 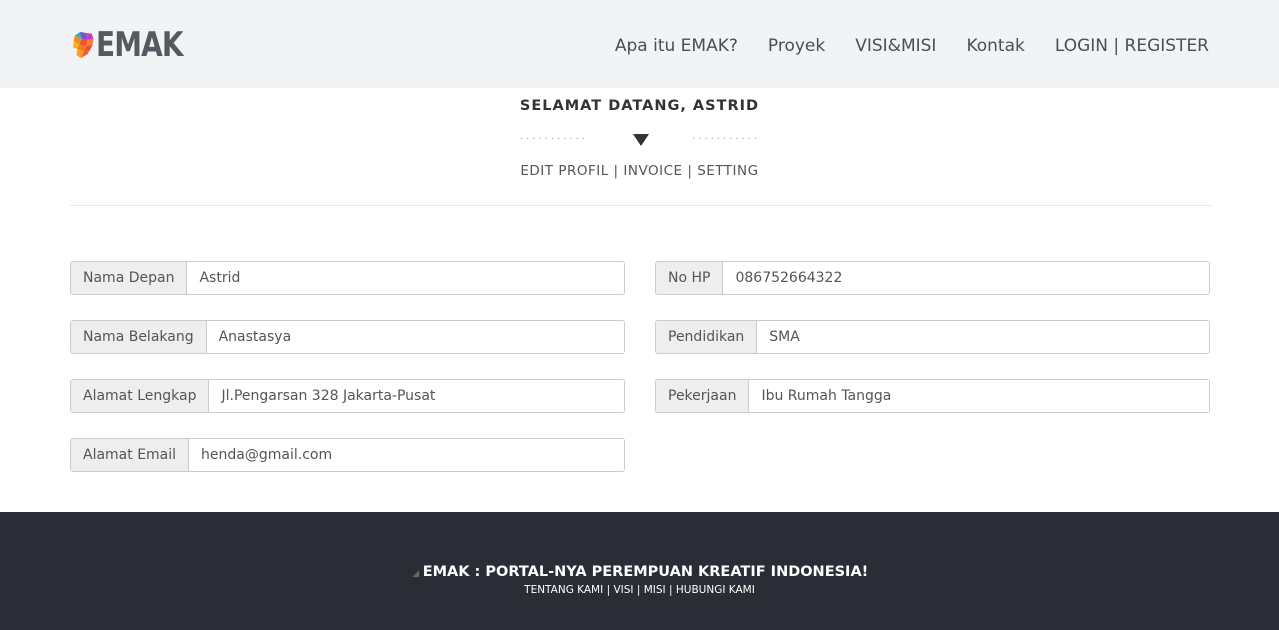 What do you see at coordinates (979, 396) in the screenshot?
I see `job-input` at bounding box center [979, 396].